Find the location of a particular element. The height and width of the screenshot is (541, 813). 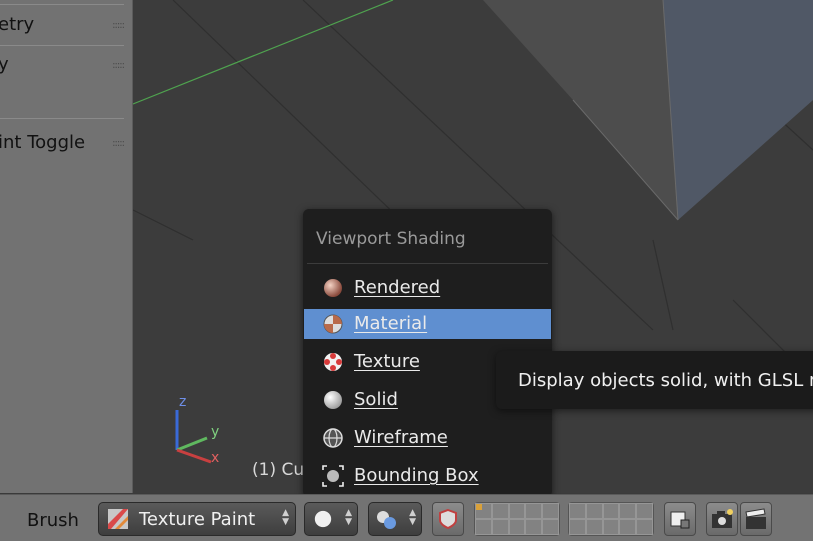

shelf-item-history: y ::::: is located at coordinates (62, 66).